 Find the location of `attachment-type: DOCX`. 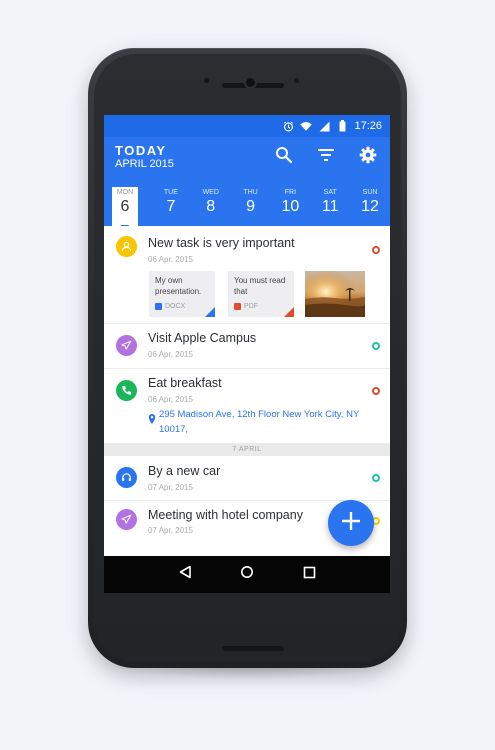

attachment-type: DOCX is located at coordinates (175, 306).